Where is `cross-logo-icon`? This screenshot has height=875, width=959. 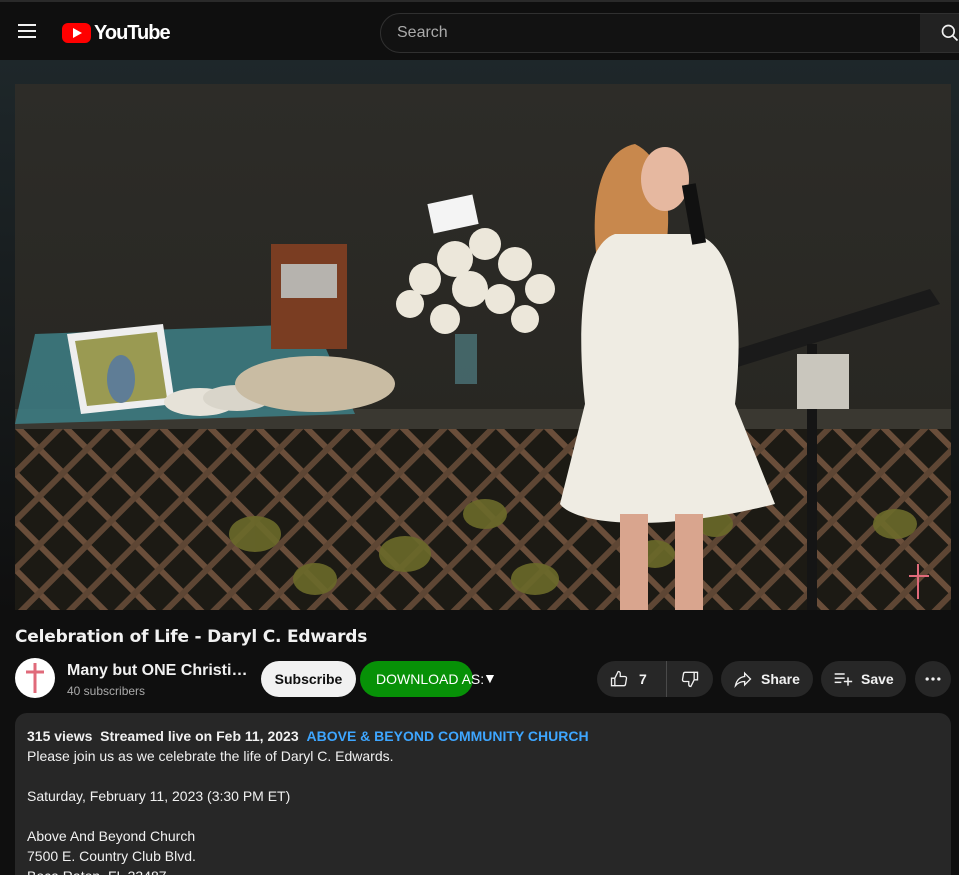 cross-logo-icon is located at coordinates (35, 678).